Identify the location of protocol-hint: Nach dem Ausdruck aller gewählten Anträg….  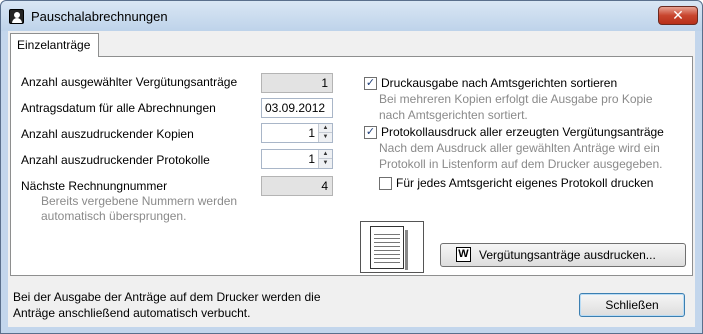
(519, 148).